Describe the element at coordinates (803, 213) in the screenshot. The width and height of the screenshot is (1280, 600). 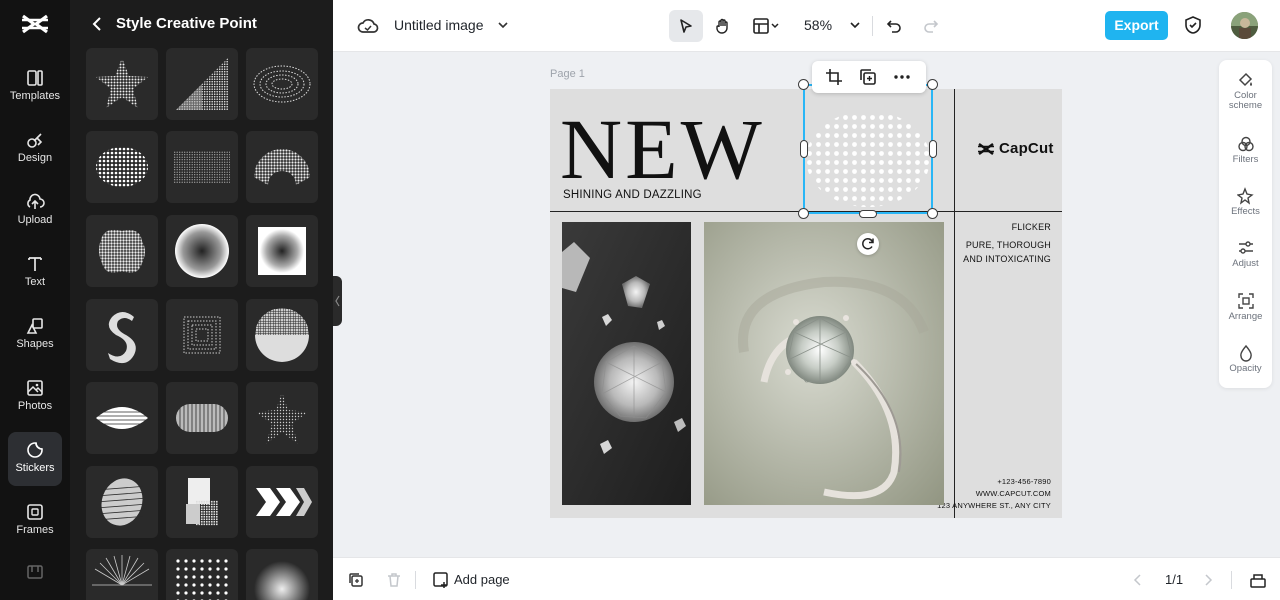
I see `resize-handle-bottom-left` at that location.